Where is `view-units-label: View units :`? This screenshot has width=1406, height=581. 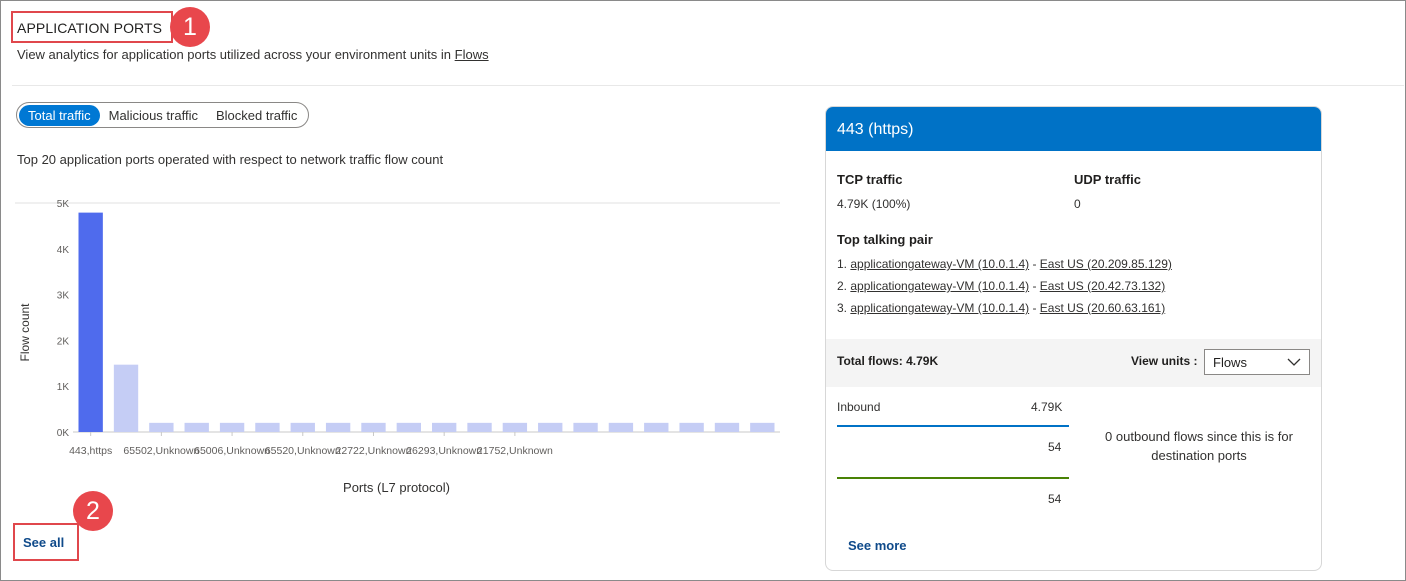
view-units-label: View units : is located at coordinates (1164, 361).